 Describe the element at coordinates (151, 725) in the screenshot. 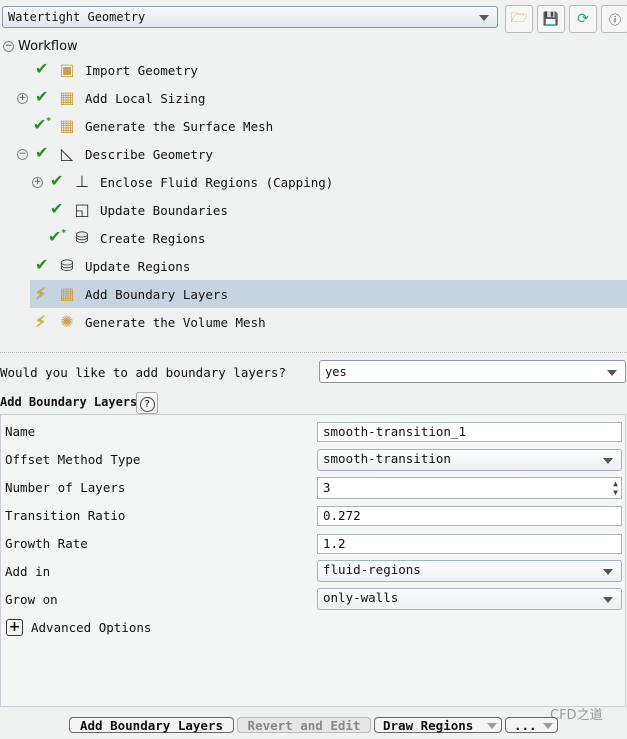

I see `add-boundary-layers-button: Add Boundary Layers` at that location.